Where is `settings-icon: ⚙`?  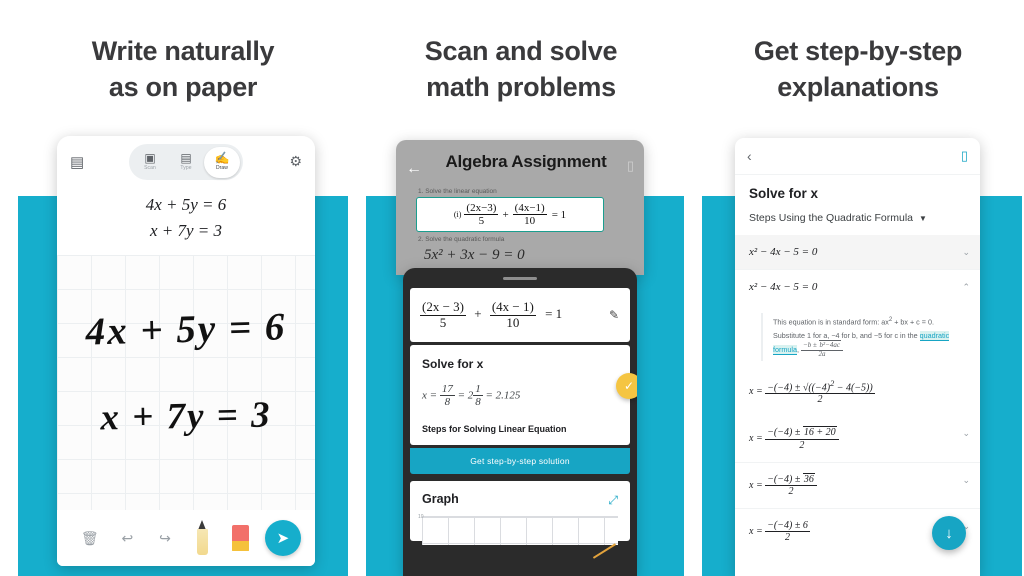
settings-icon: ⚙ is located at coordinates (295, 161).